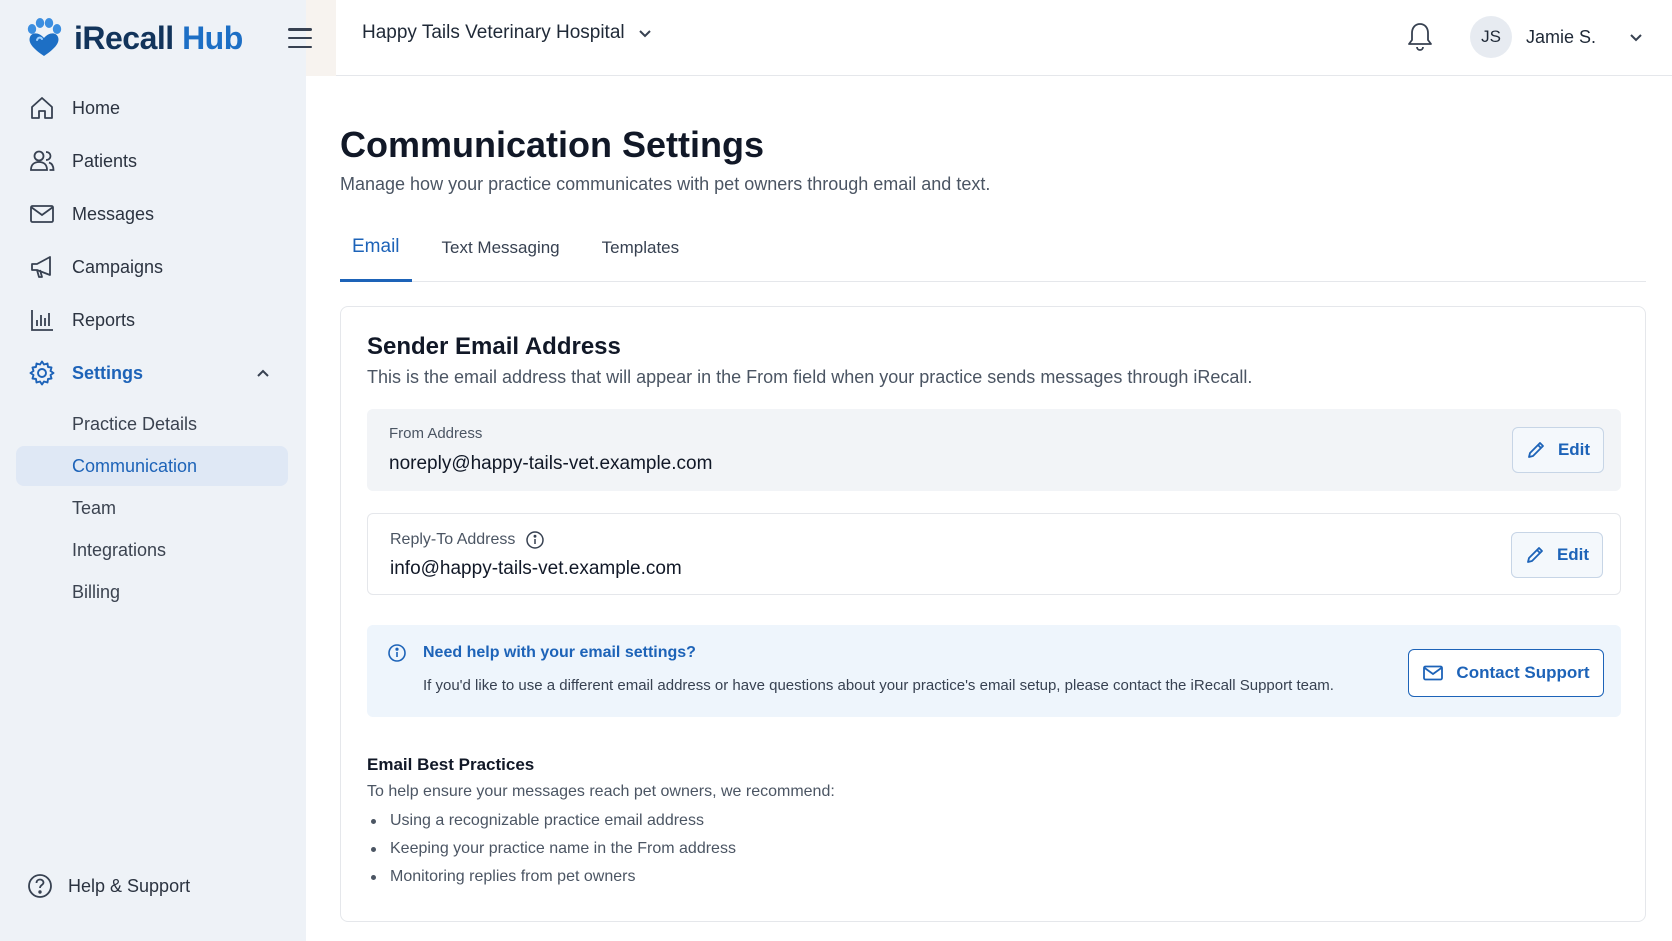 This screenshot has height=941, width=1672. I want to click on user-name: Jamie S., so click(1561, 36).